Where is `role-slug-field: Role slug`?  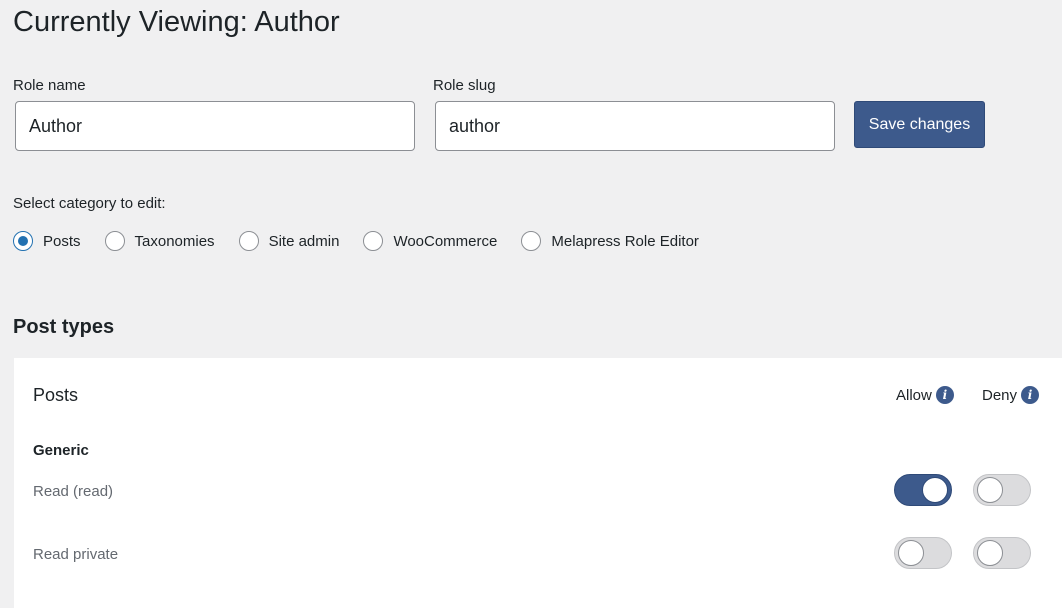
role-slug-field: Role slug is located at coordinates (634, 114).